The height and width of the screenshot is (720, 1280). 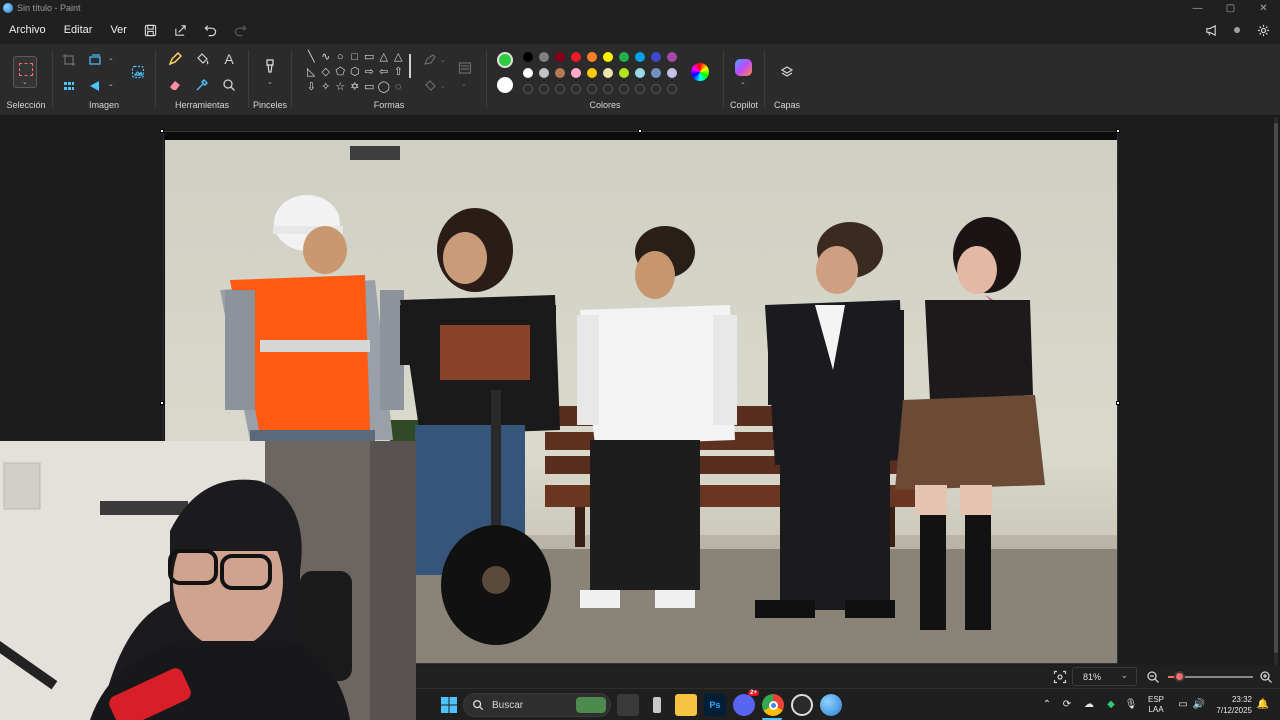 I want to click on rectangle-shape-icon: □, so click(x=355, y=57).